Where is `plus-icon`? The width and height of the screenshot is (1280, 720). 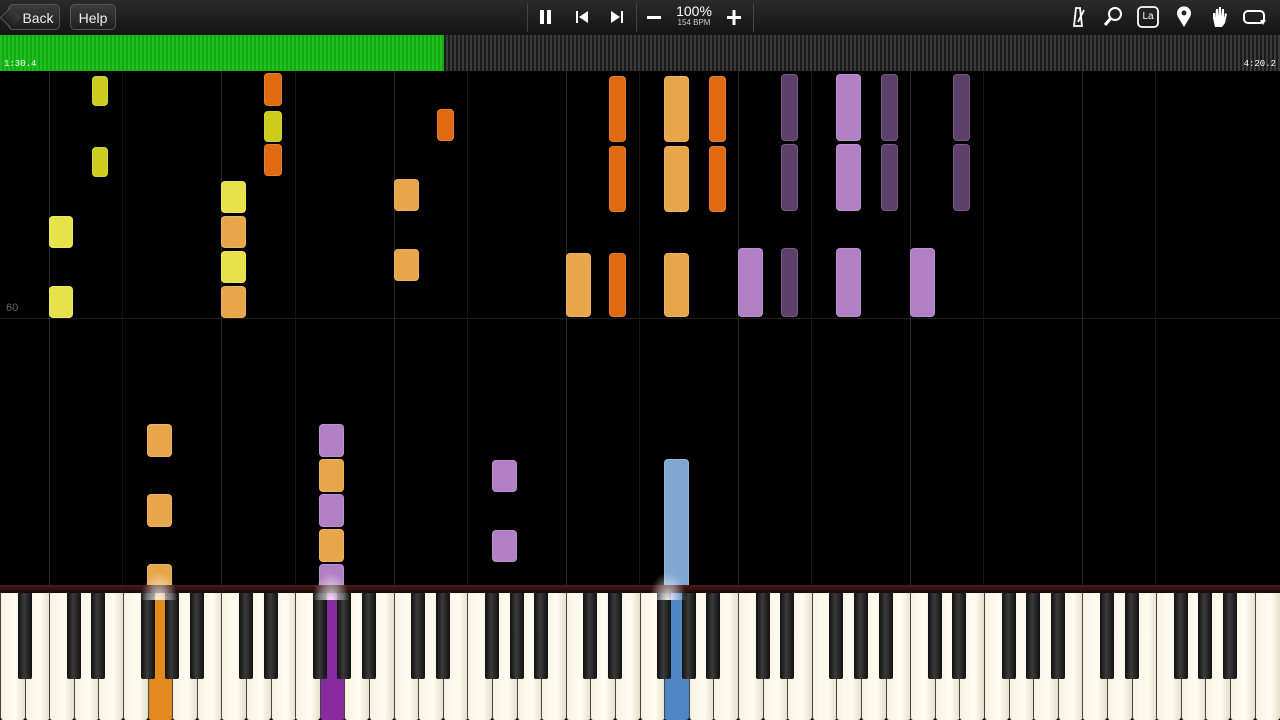 plus-icon is located at coordinates (734, 17).